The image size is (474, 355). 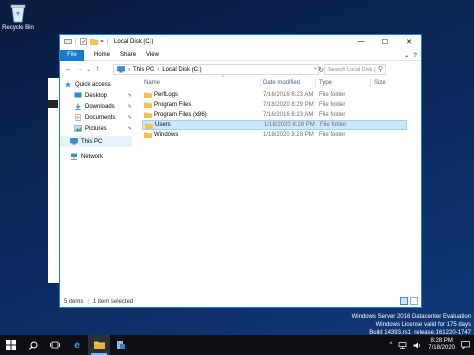 What do you see at coordinates (102, 42) in the screenshot?
I see `qat-dropdown-icon: =` at bounding box center [102, 42].